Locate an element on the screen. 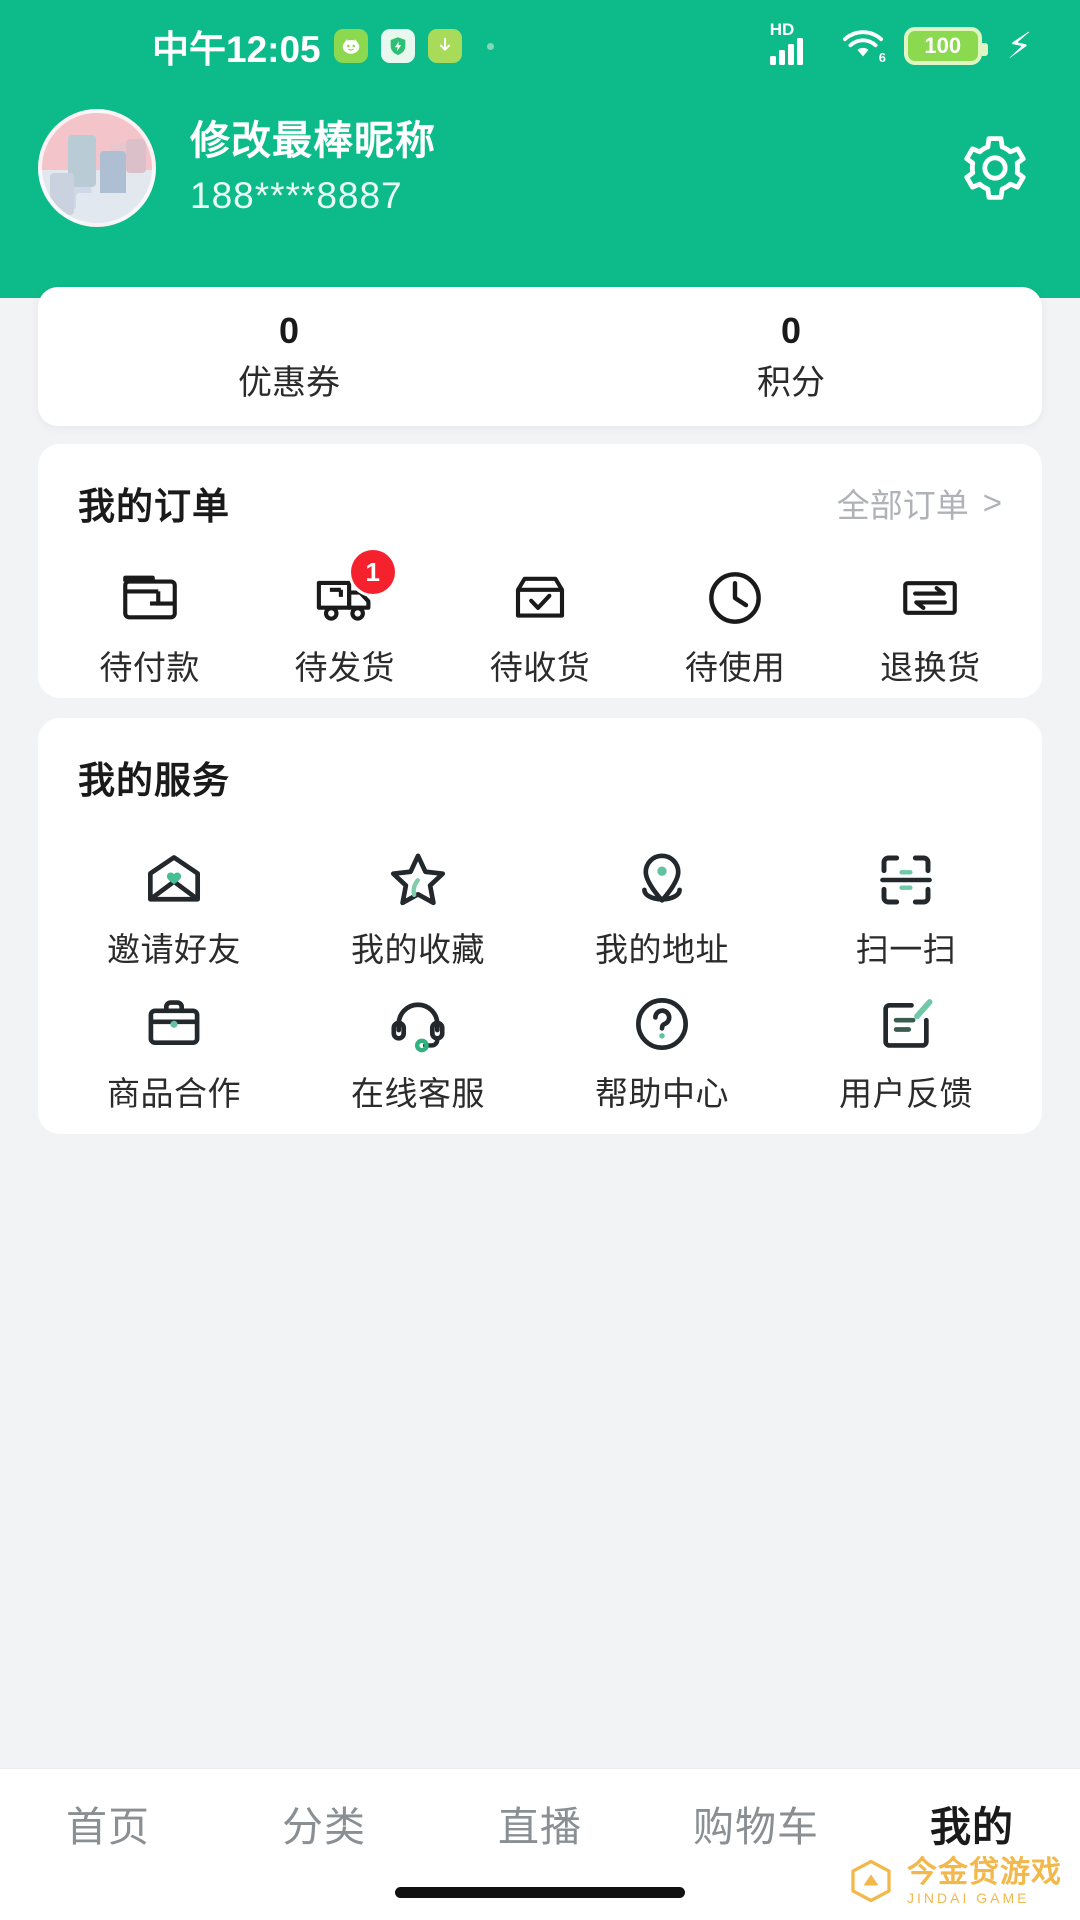 The image size is (1080, 1920). service-item-address: 我的地址 is located at coordinates (662, 907).